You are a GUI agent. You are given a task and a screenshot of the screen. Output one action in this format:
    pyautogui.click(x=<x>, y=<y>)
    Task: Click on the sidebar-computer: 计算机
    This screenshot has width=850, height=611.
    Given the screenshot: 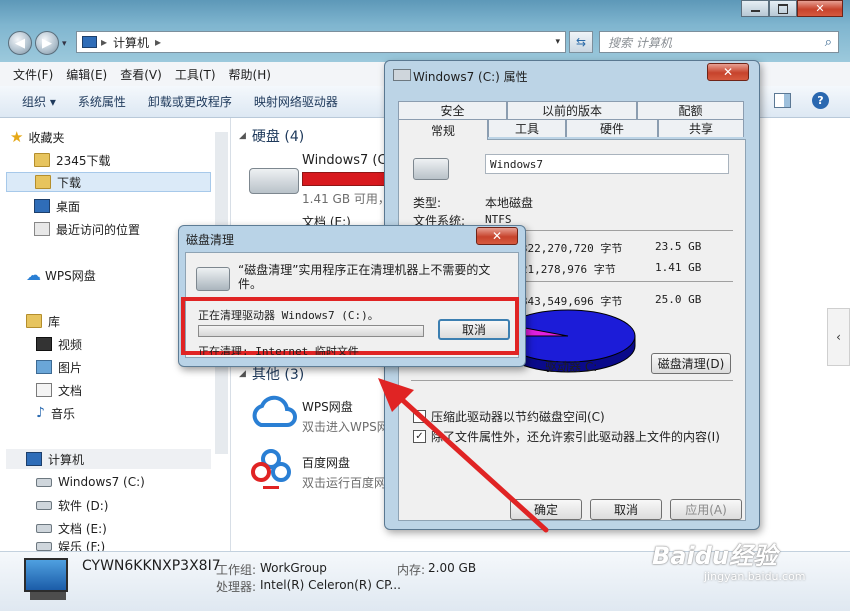 What is the action you would take?
    pyautogui.click(x=108, y=459)
    